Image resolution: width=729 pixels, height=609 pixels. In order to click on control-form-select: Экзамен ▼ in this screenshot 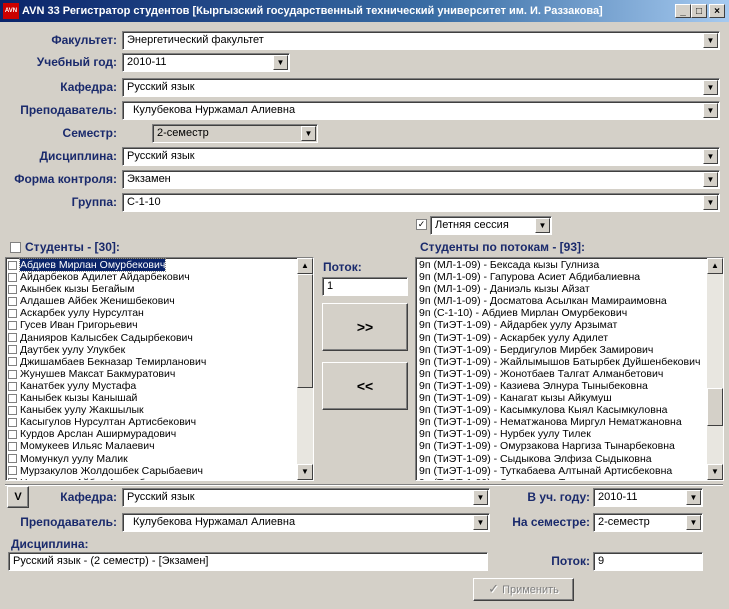, I will do `click(421, 179)`.